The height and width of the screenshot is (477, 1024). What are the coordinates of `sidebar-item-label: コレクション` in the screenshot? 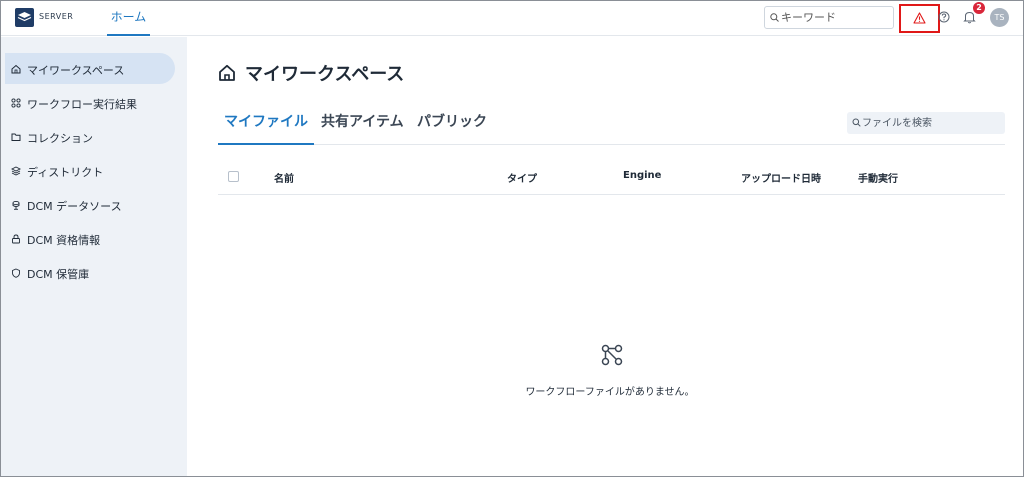 It's located at (60, 138).